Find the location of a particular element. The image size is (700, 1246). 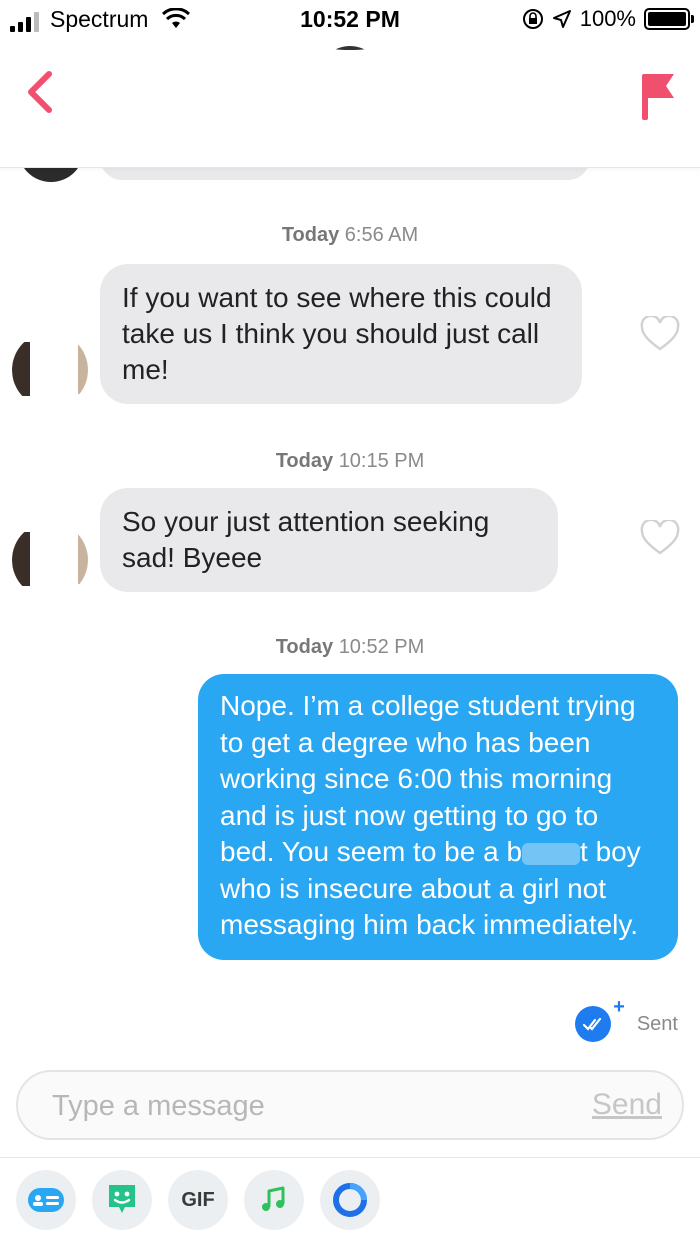

chevron-left-icon is located at coordinates (40, 92).